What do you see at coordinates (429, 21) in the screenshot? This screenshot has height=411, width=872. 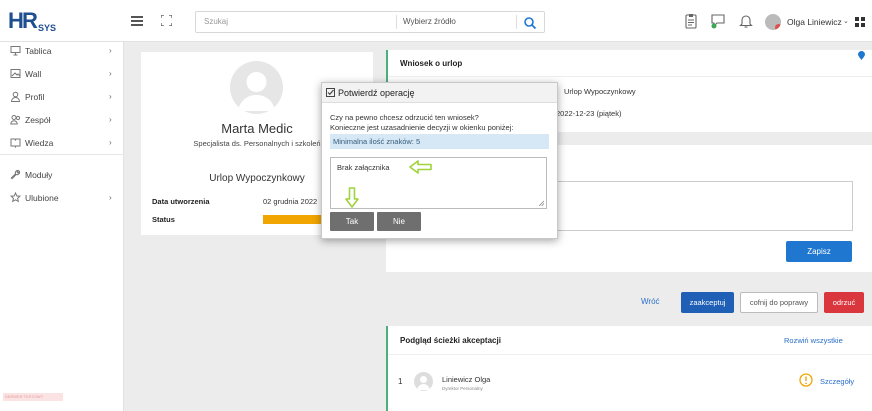 I see `source-select: Wybierz źródło` at bounding box center [429, 21].